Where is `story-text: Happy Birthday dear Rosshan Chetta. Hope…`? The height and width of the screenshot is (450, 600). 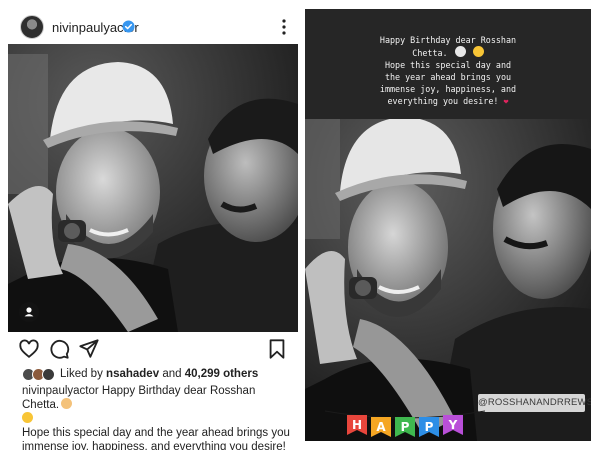
story-text: Happy Birthday dear Rosshan Chetta. Hope… is located at coordinates (448, 70).